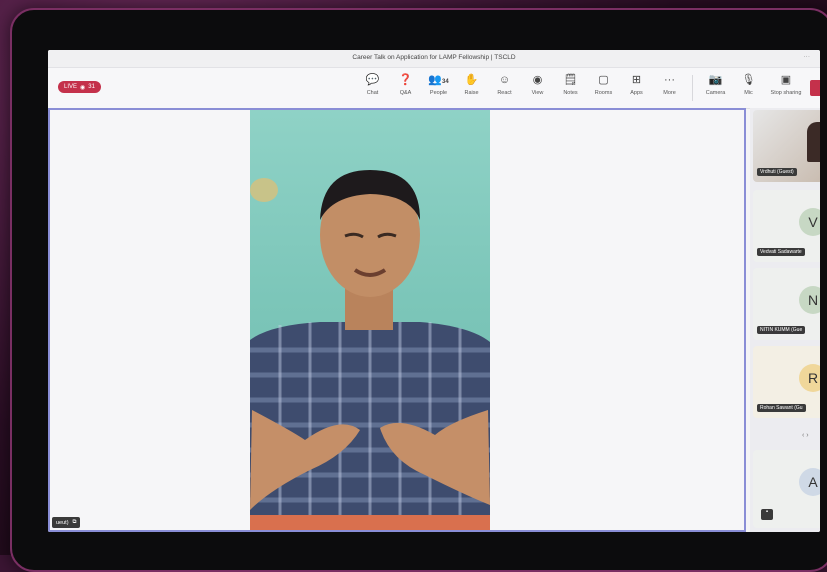 This screenshot has height=572, width=827. What do you see at coordinates (809, 300) in the screenshot?
I see `avatar: N` at bounding box center [809, 300].